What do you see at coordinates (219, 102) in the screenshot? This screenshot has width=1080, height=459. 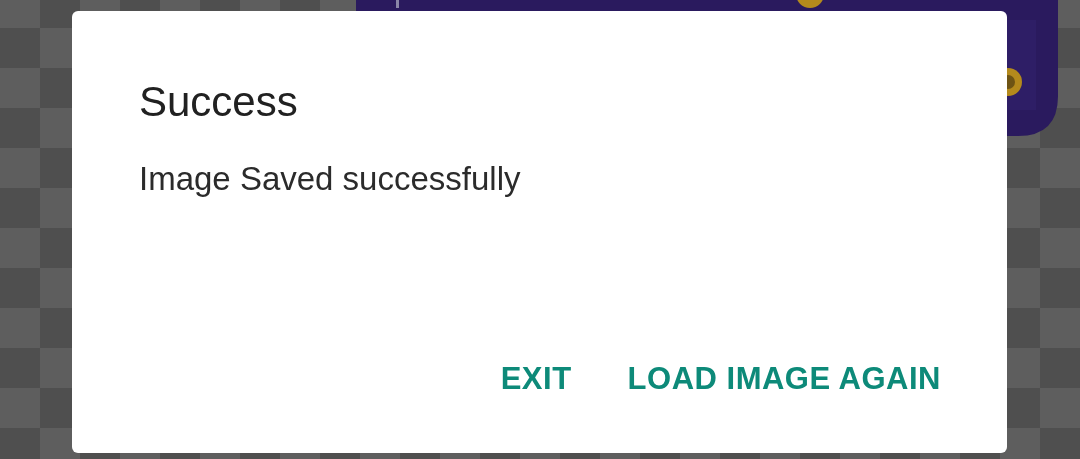 I see `dialog-title: Success` at bounding box center [219, 102].